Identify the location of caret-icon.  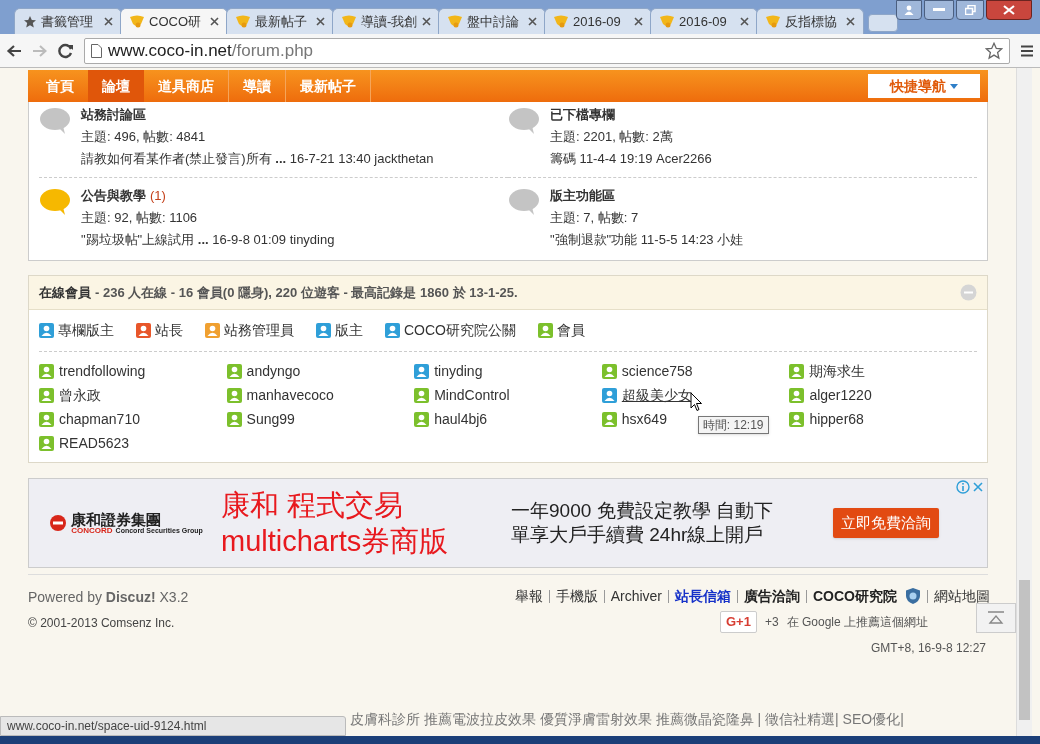
(954, 86).